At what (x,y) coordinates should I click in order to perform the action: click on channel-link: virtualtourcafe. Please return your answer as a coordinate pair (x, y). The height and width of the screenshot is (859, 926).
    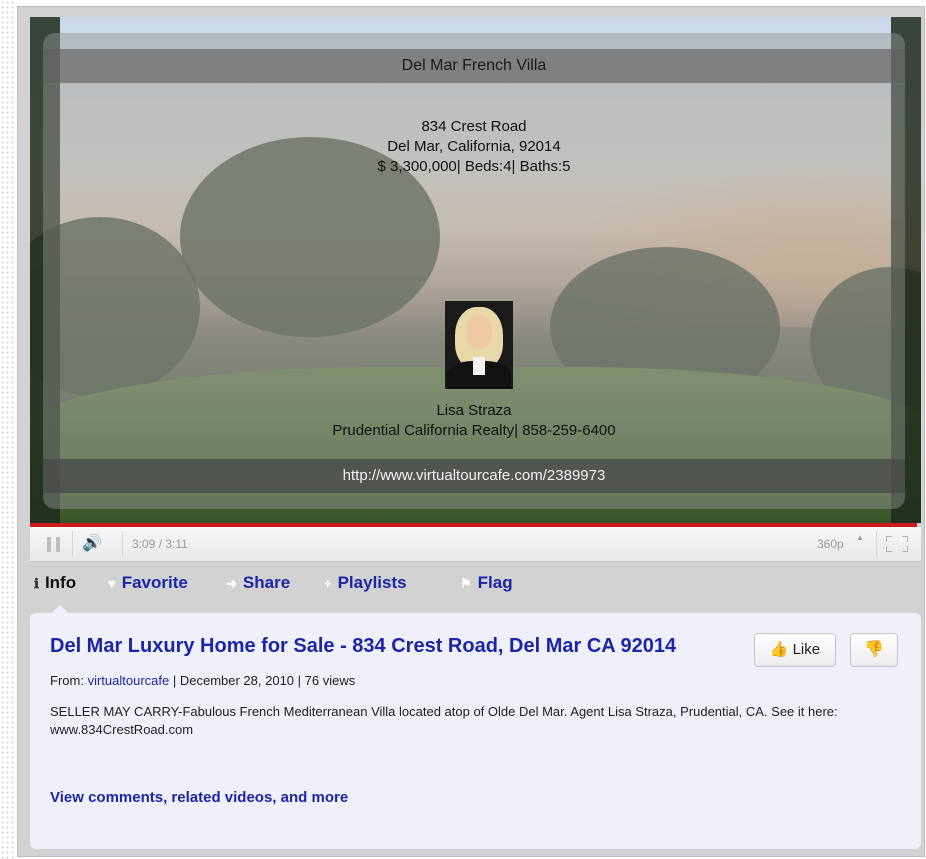
    Looking at the image, I should click on (129, 680).